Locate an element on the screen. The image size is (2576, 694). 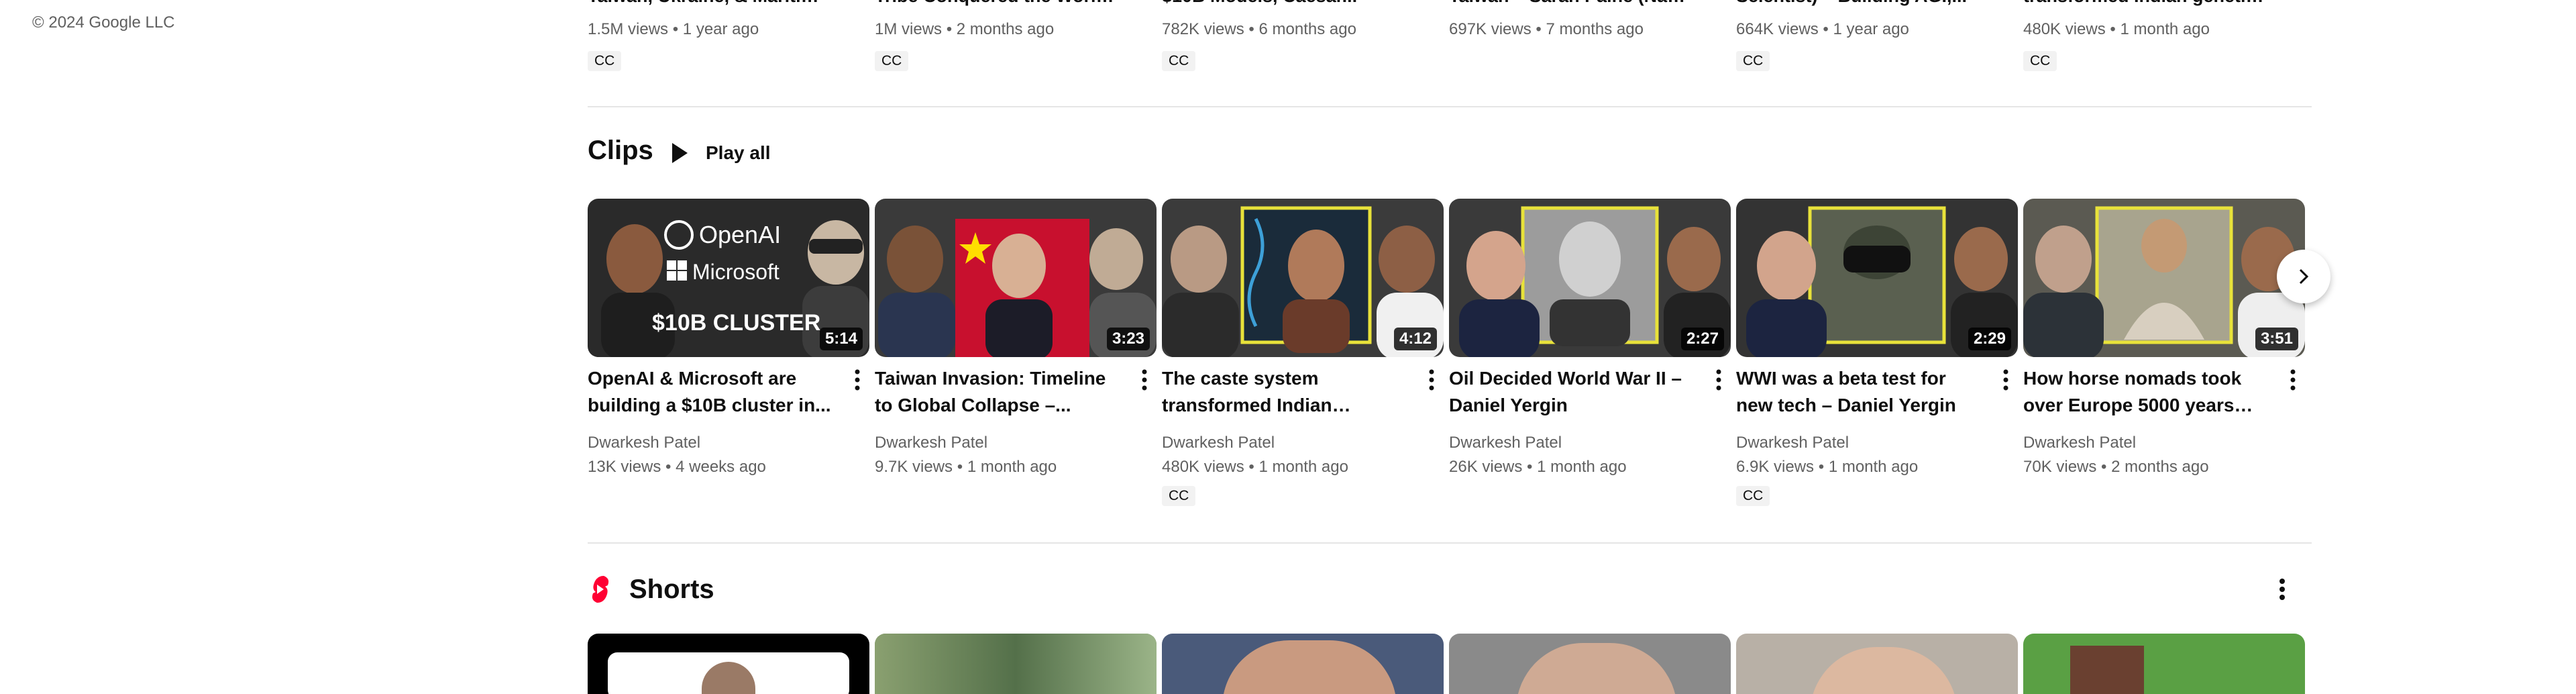
play-all-button: Play all is located at coordinates (721, 153).